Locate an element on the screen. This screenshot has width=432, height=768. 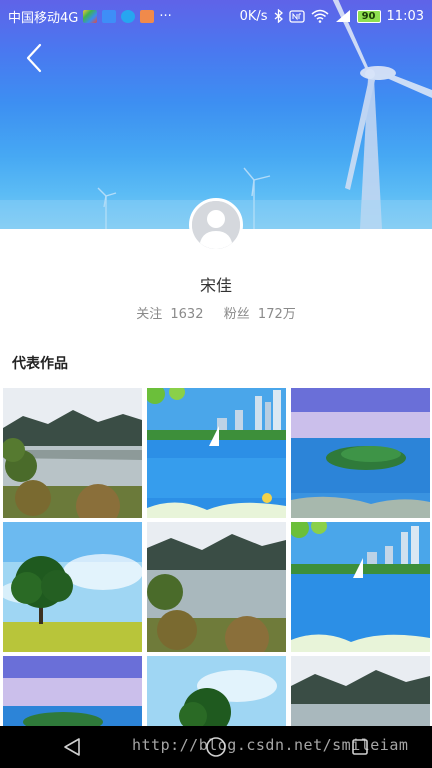
works-section-title: 代表作品 is located at coordinates (40, 364).